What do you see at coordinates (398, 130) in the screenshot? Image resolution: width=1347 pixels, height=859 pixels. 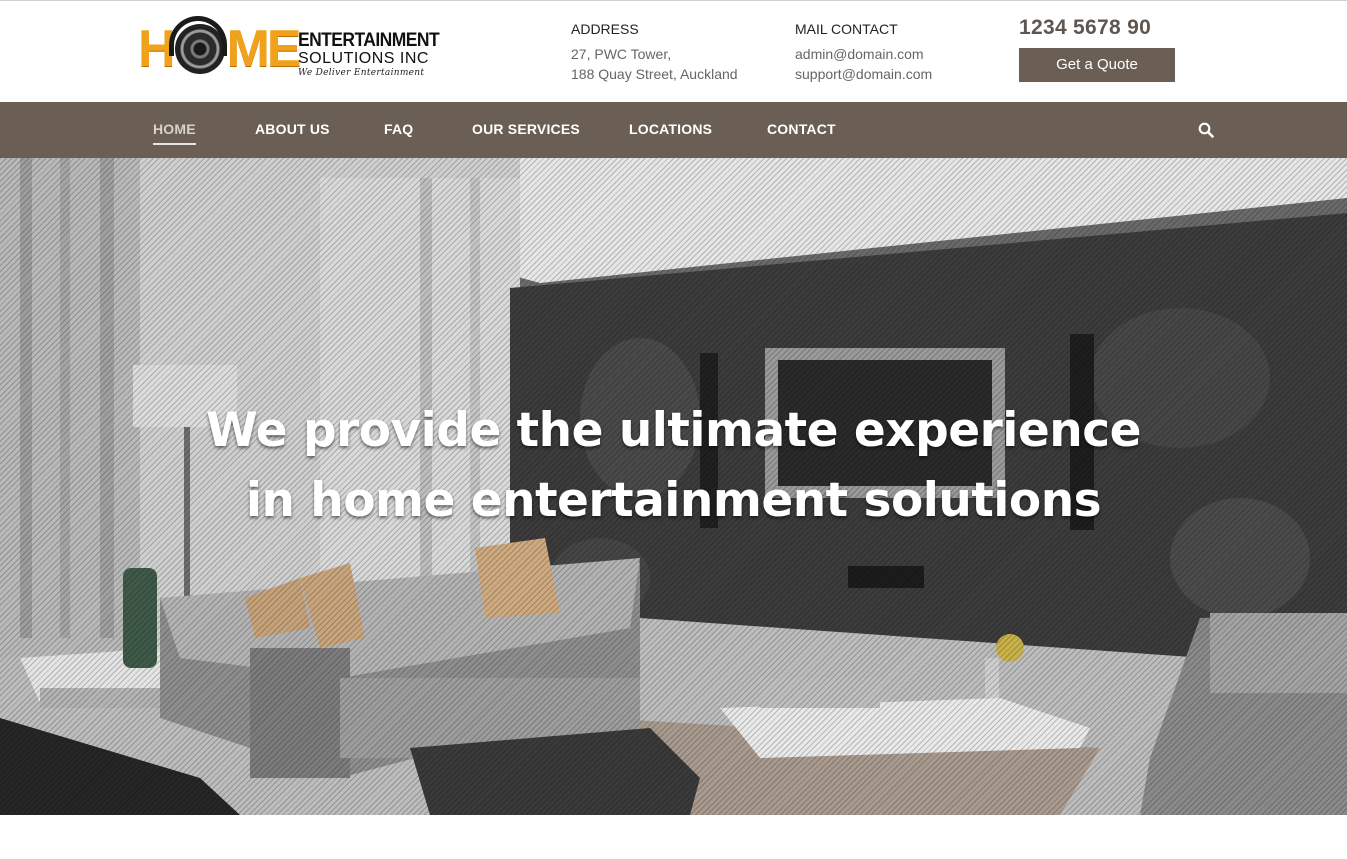 I see `nav-item-faq: FAQ` at bounding box center [398, 130].